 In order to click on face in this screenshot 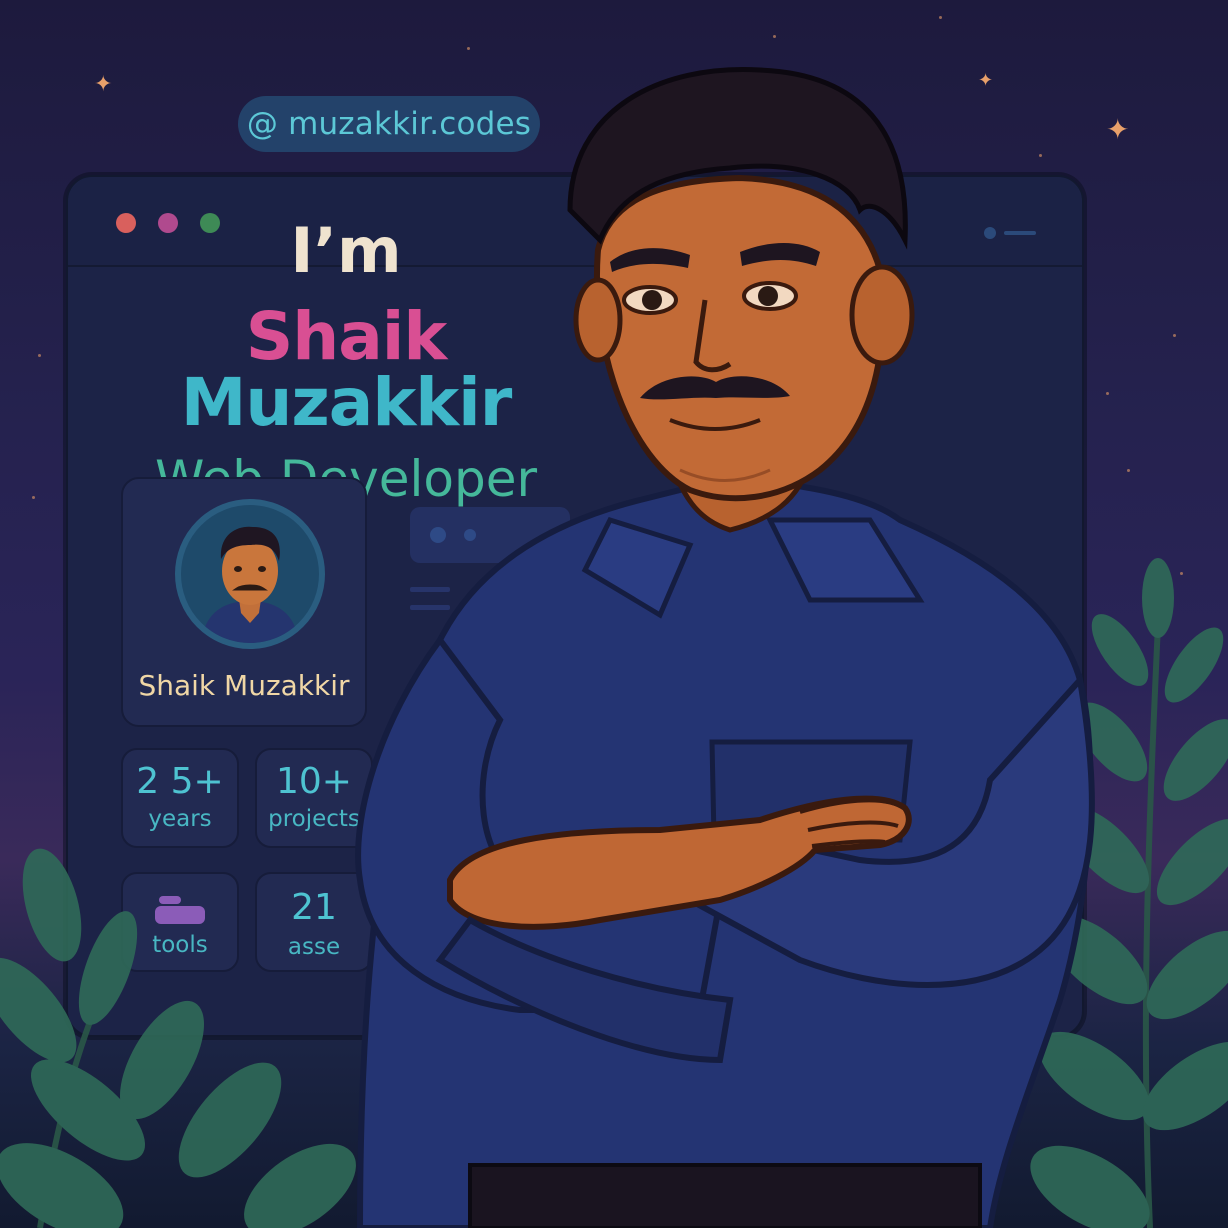, I will do `click(740, 338)`.